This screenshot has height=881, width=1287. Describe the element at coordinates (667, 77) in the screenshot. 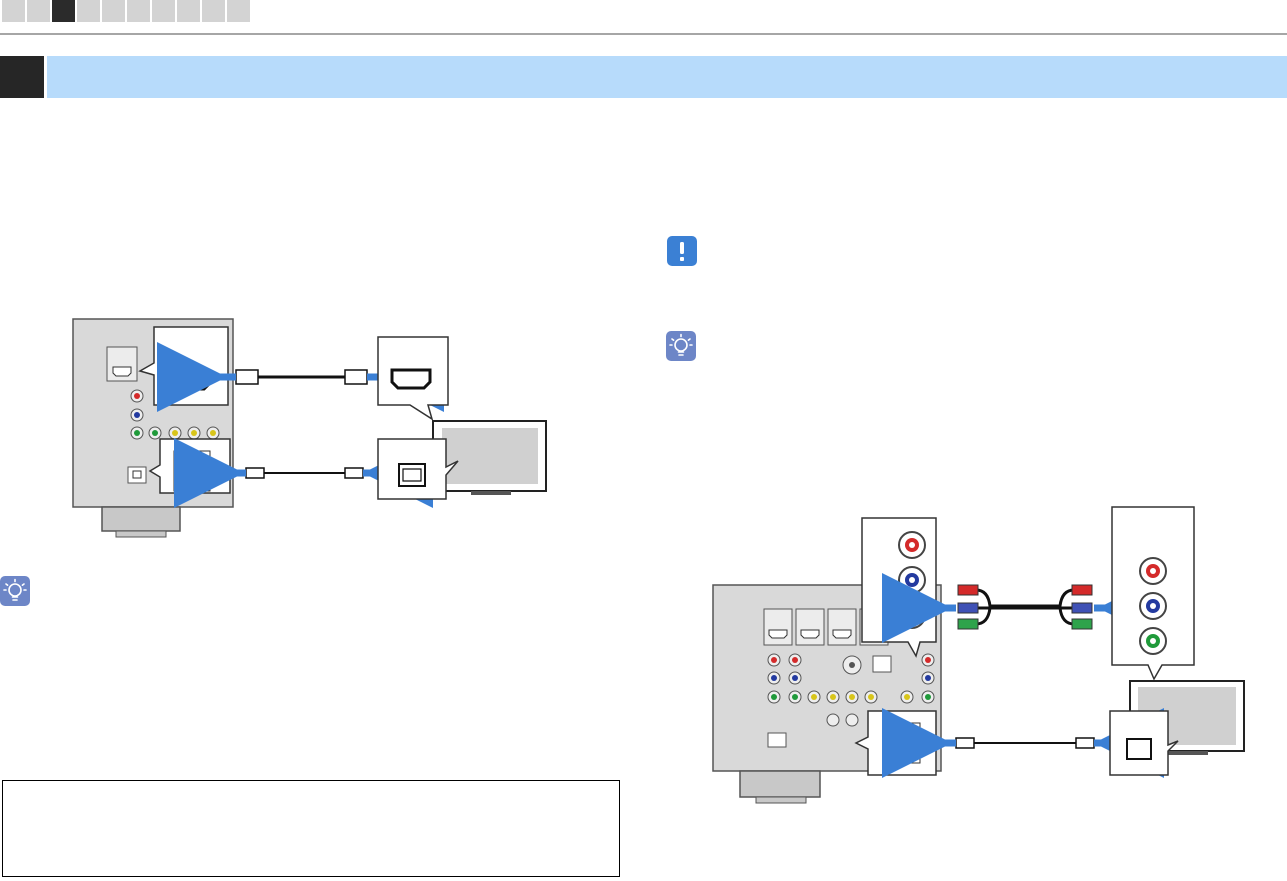

I see `section-header-bar` at that location.